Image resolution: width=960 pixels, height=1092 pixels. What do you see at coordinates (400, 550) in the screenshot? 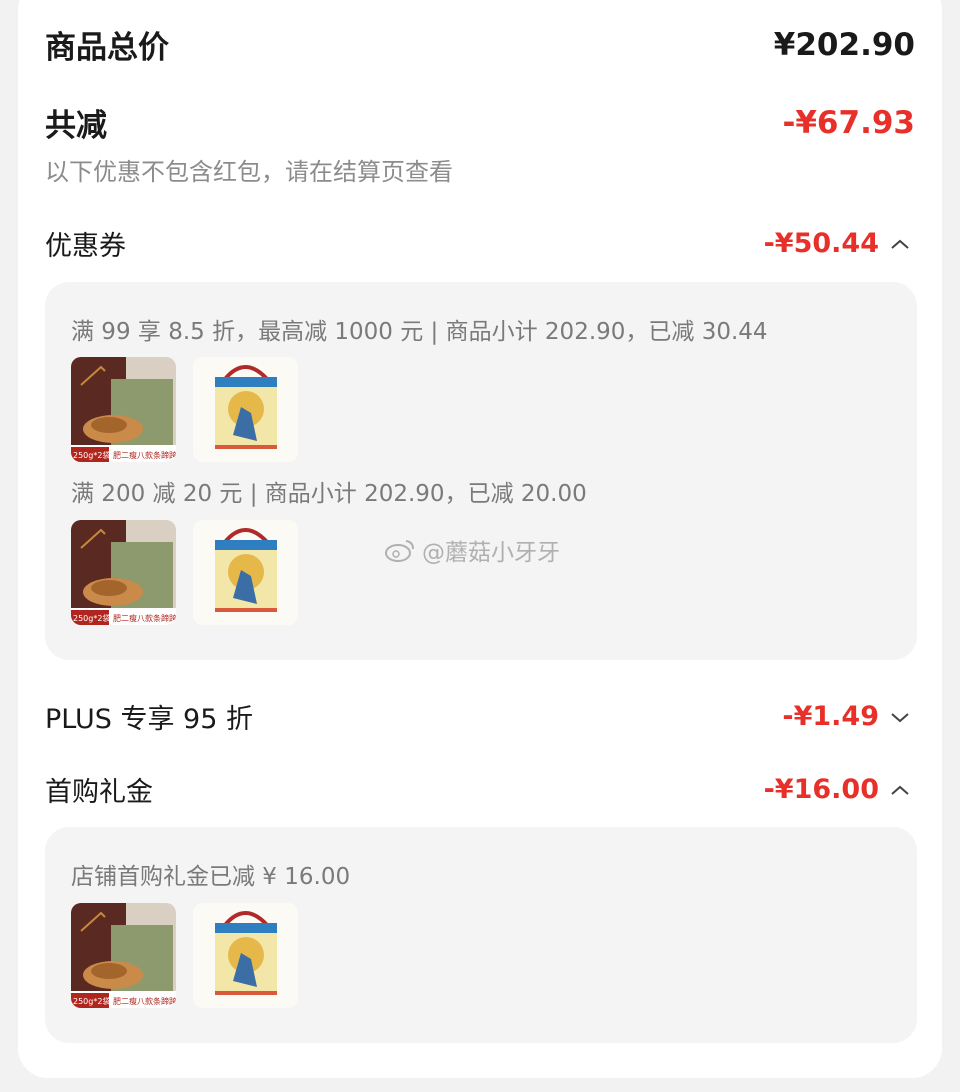
I see `weibo-icon` at bounding box center [400, 550].